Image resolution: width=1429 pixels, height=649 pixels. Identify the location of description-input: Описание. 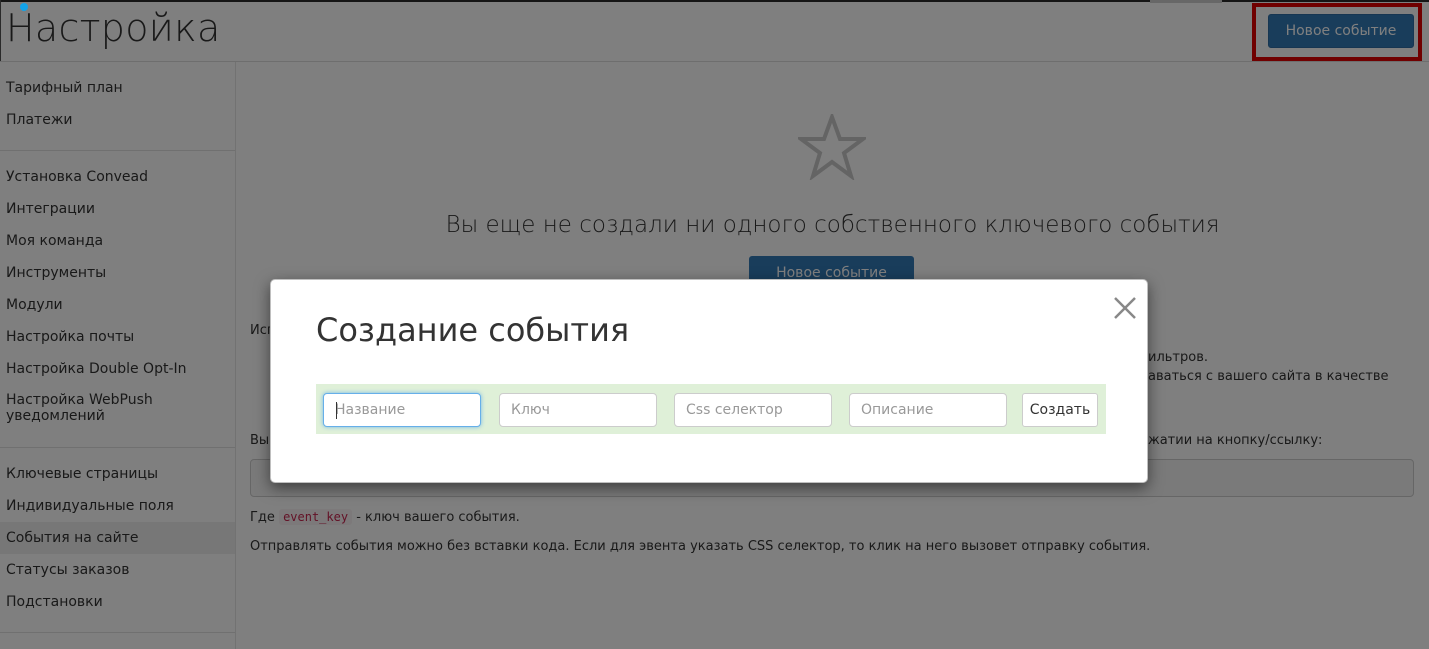
(928, 410).